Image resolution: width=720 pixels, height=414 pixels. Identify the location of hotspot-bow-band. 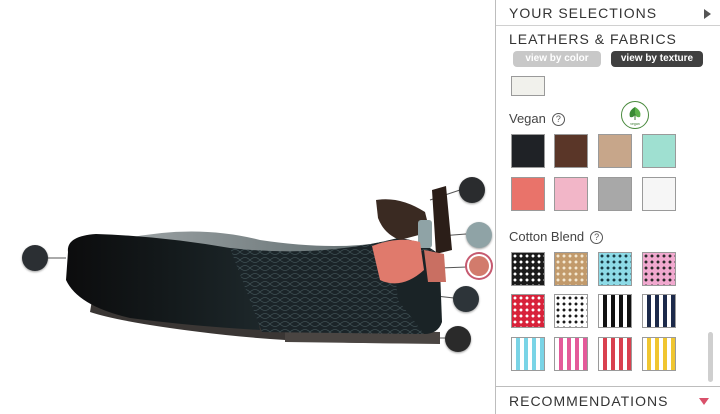
(479, 235).